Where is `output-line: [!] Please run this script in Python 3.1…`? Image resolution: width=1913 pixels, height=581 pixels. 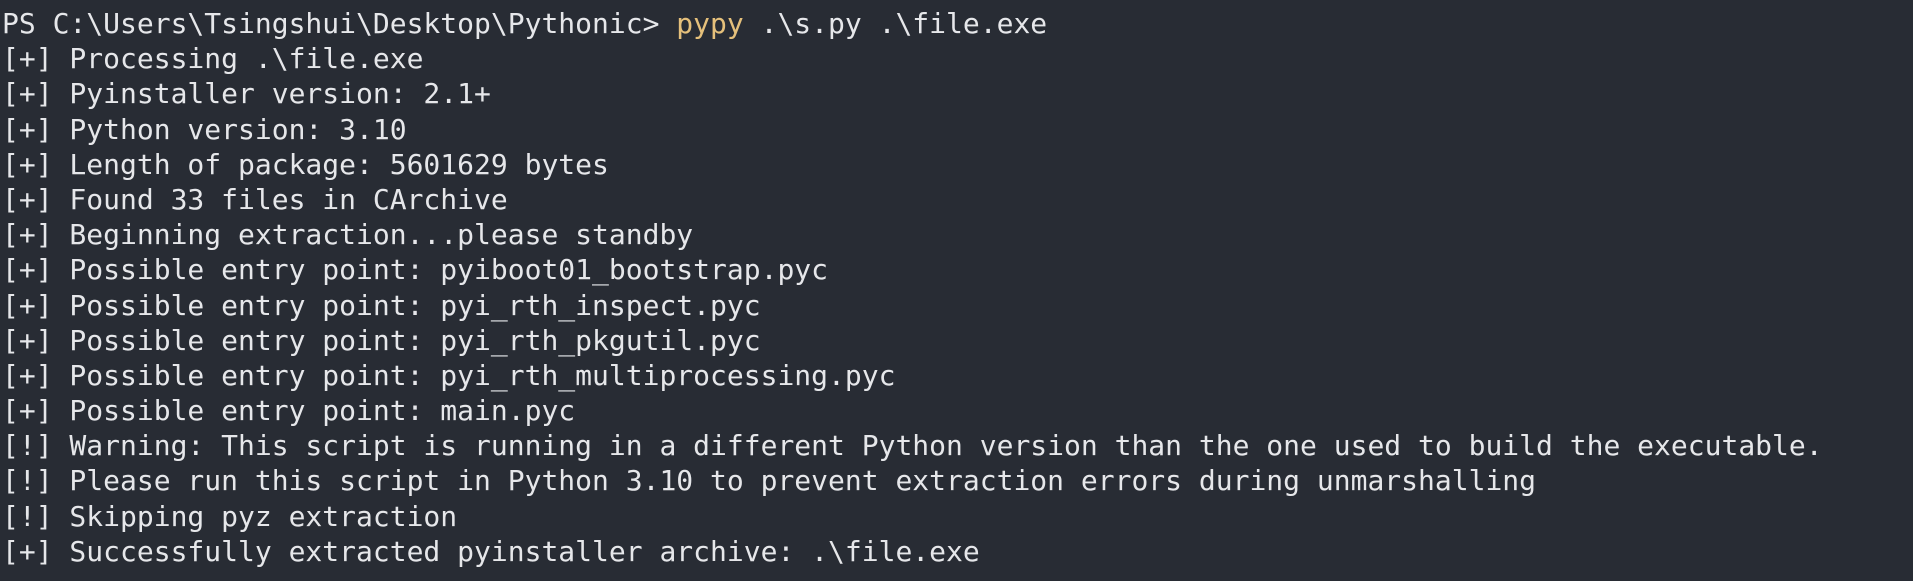 output-line: [!] Please run this script in Python 3.1… is located at coordinates (769, 481).